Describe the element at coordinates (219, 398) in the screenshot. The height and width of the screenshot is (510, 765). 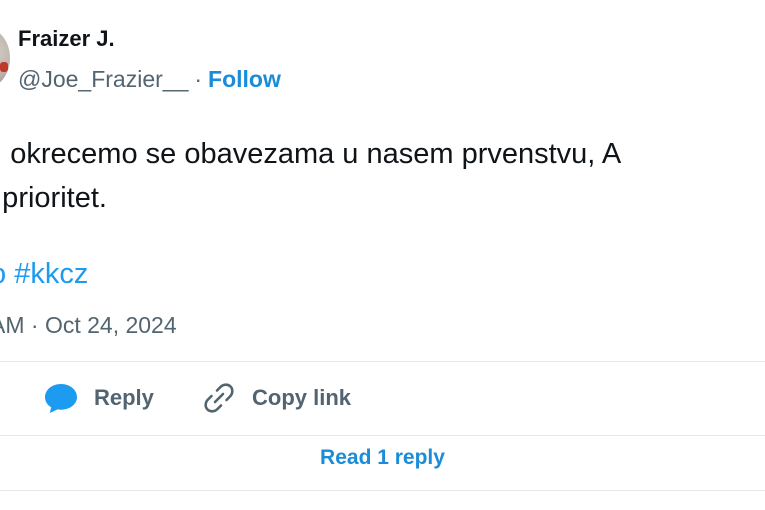
I see `link-icon` at that location.